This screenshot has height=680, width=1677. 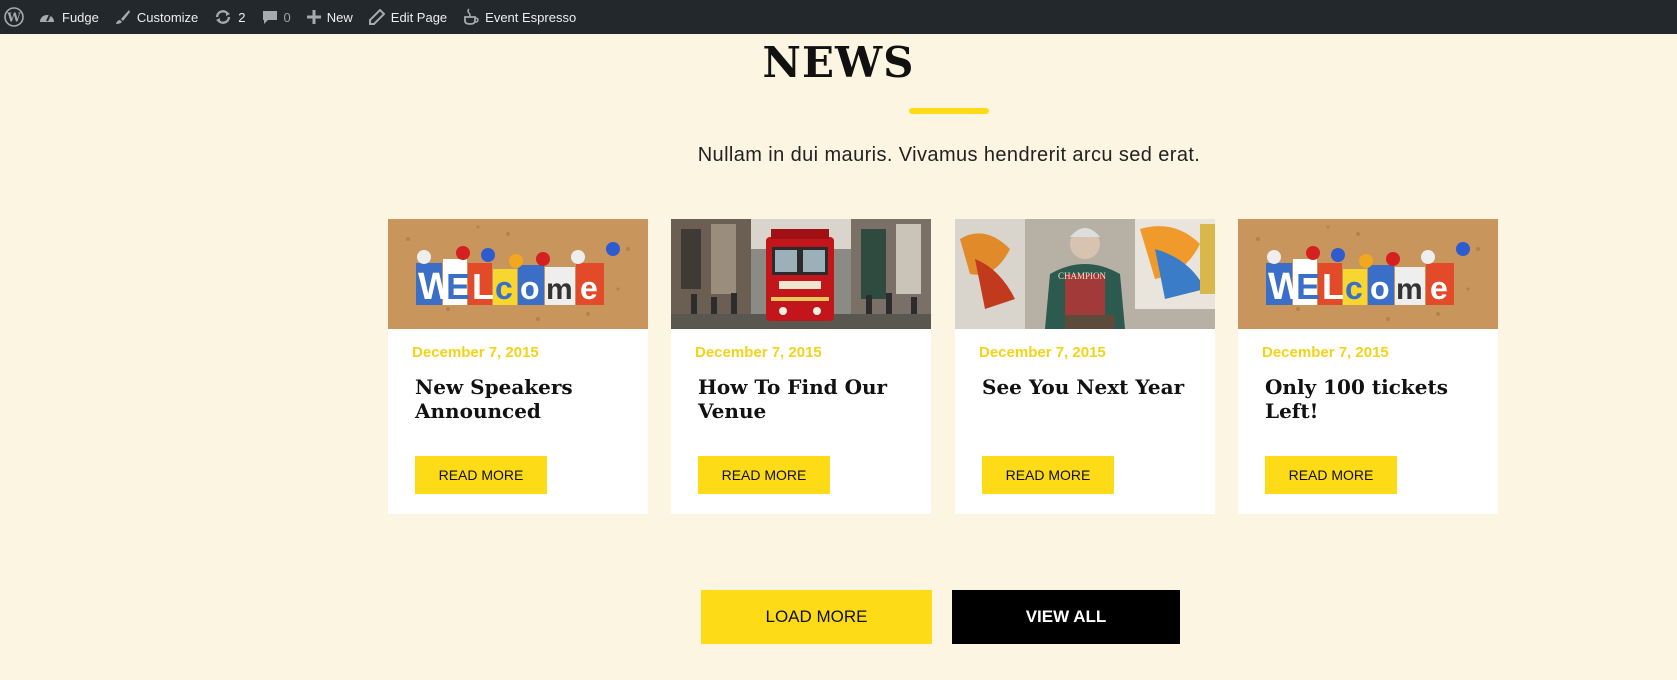 What do you see at coordinates (1372, 399) in the screenshot?
I see `card-title: Only 100 tickets Left!` at bounding box center [1372, 399].